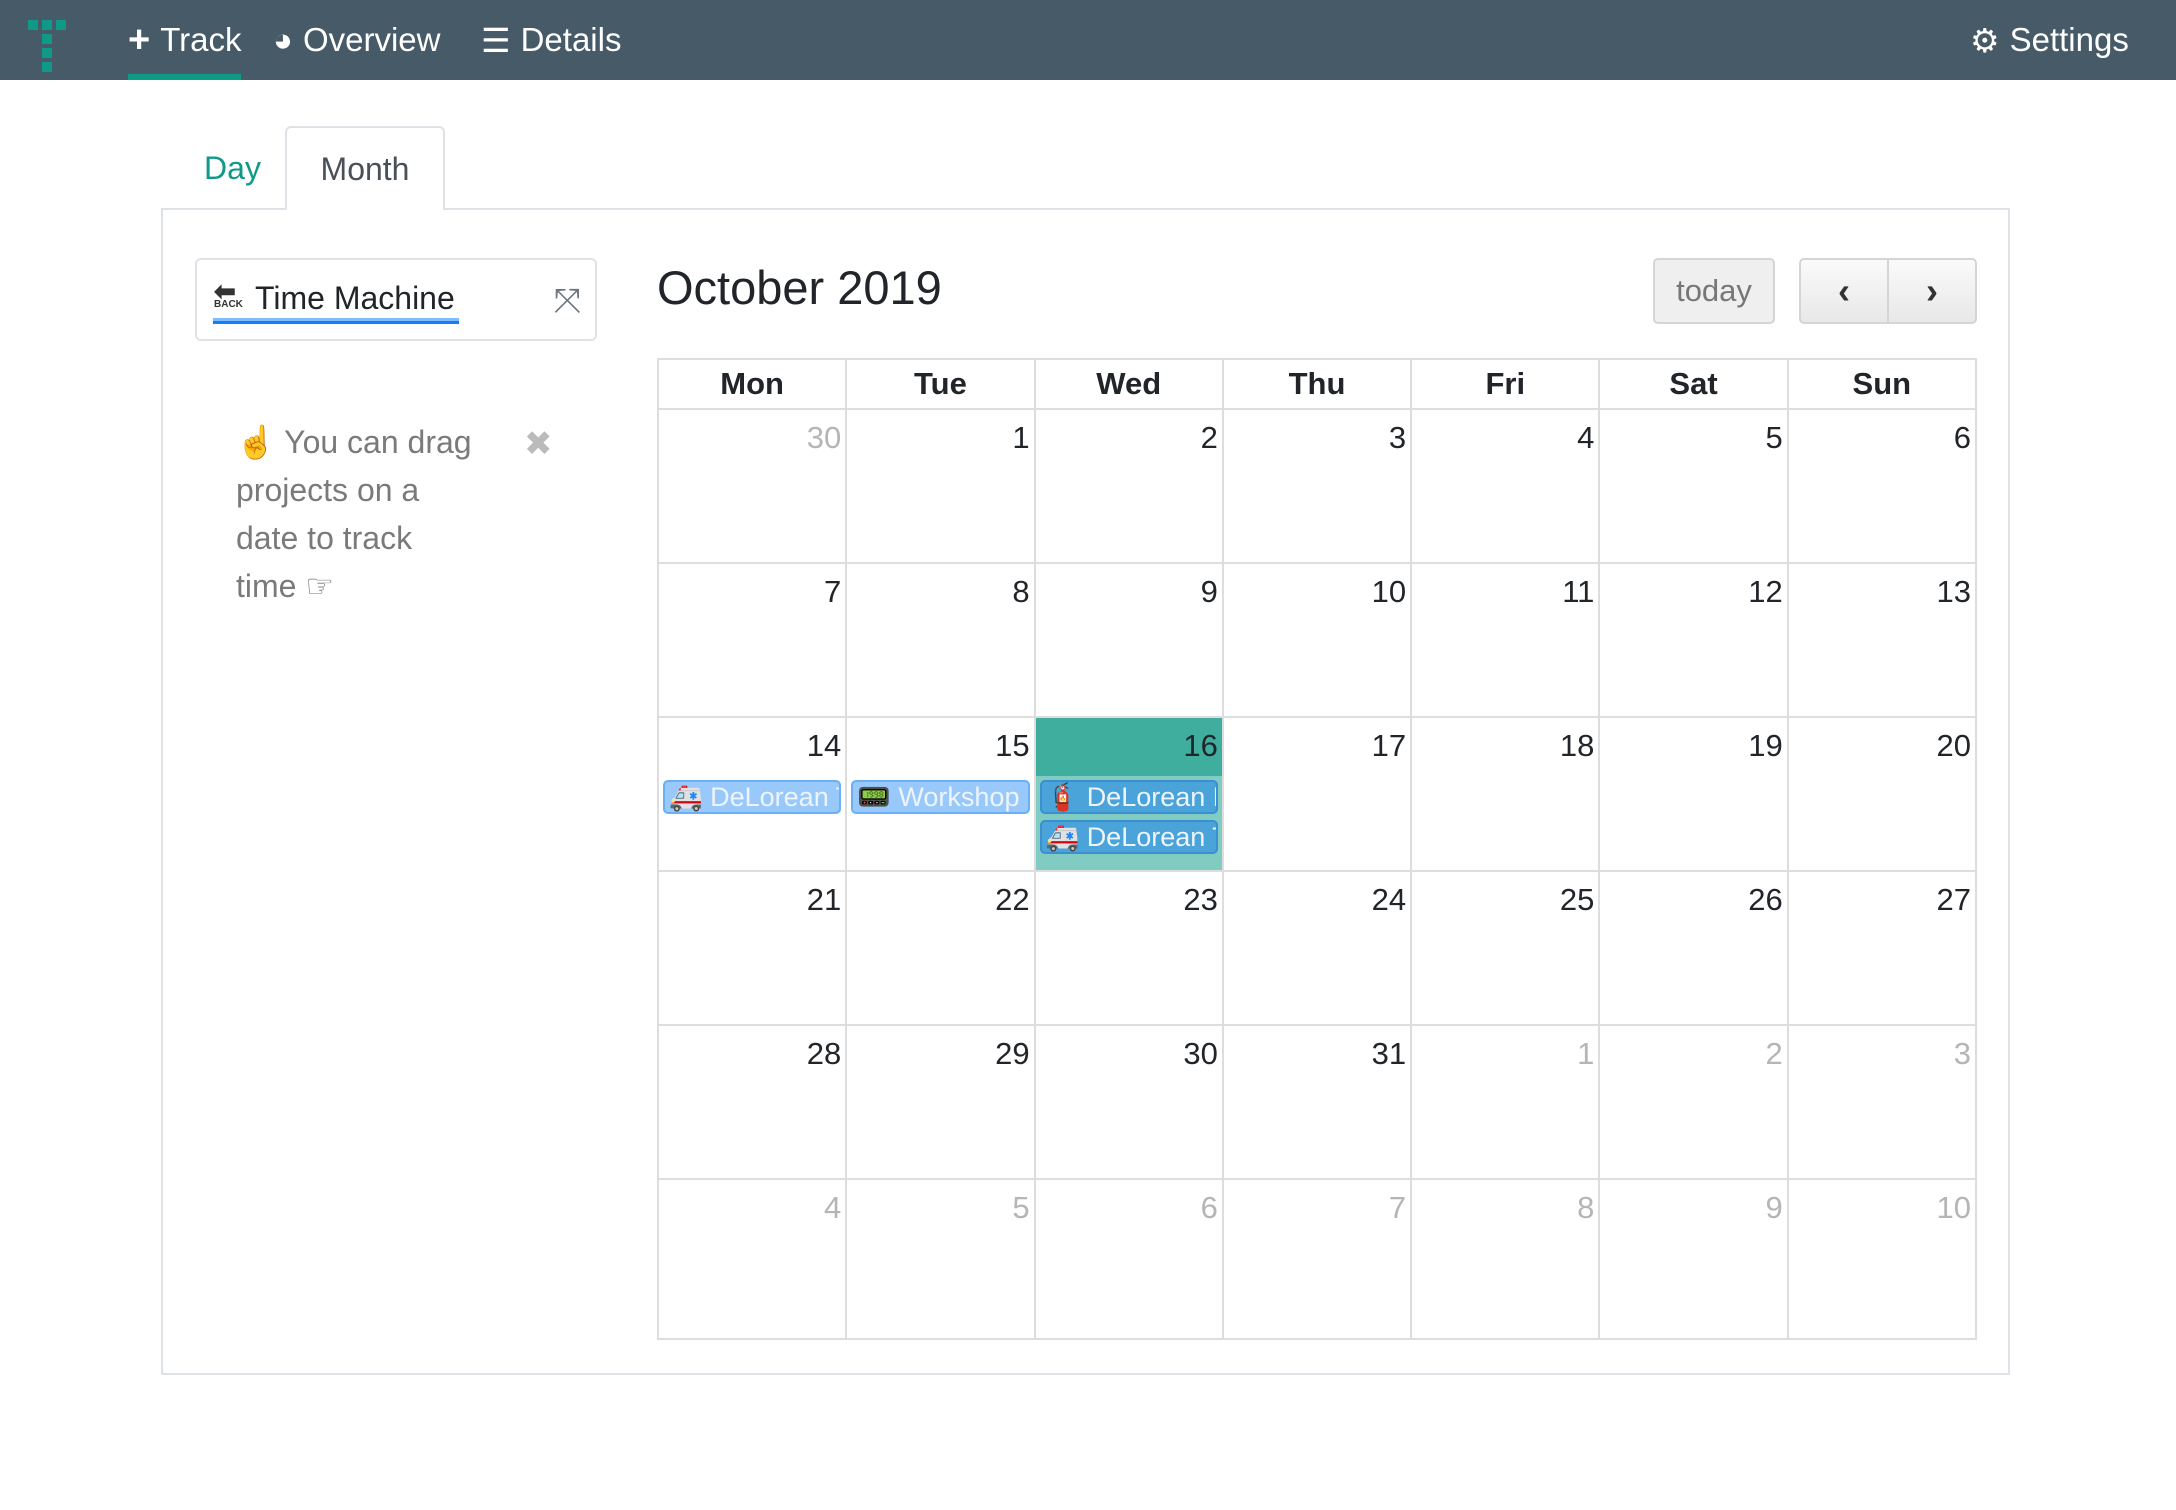 The height and width of the screenshot is (1510, 2176). I want to click on event-title: DeLorean T, so click(1152, 837).